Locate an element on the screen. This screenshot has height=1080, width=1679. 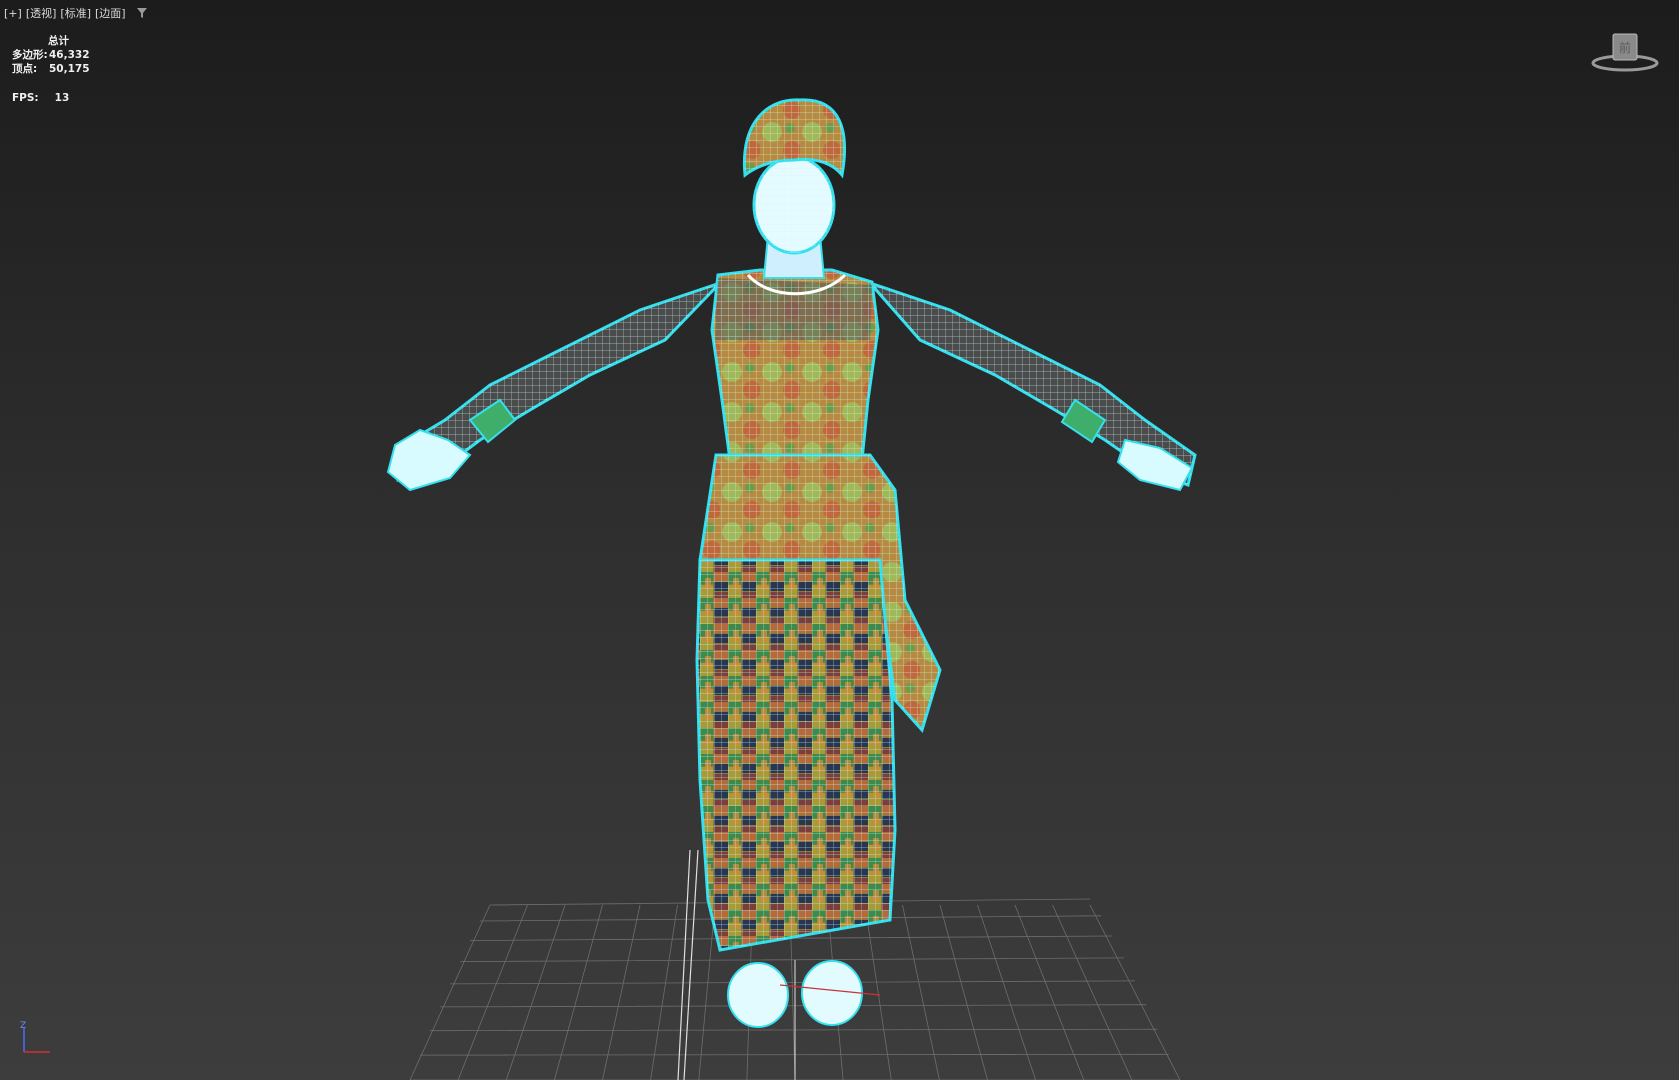
viewport-label-bar: [+] [透视] [标准] [边面] is located at coordinates (76, 13).